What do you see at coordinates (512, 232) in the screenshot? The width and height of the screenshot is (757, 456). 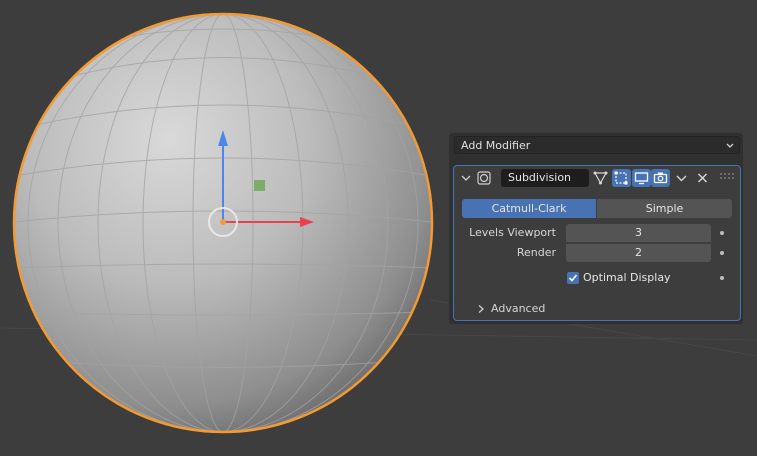 I see `levels-viewport-label: Levels Viewport` at bounding box center [512, 232].